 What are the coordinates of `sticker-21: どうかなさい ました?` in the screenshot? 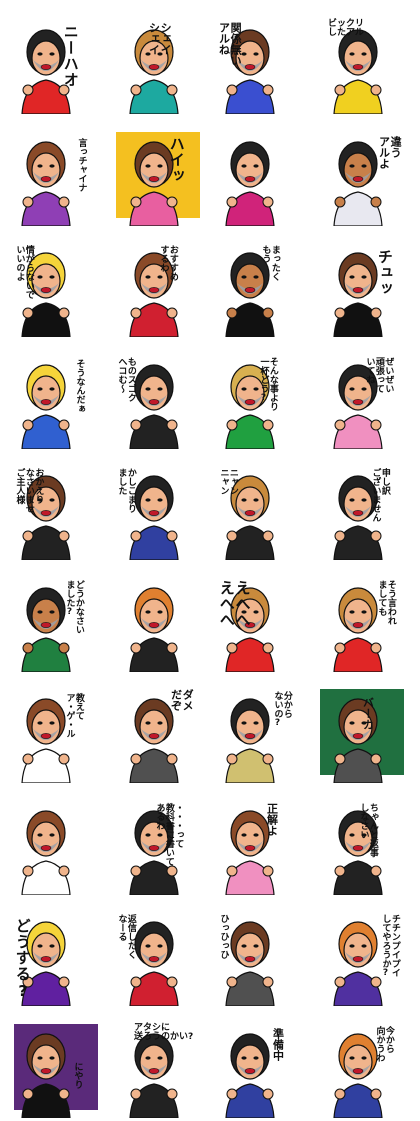 It's located at (56, 624).